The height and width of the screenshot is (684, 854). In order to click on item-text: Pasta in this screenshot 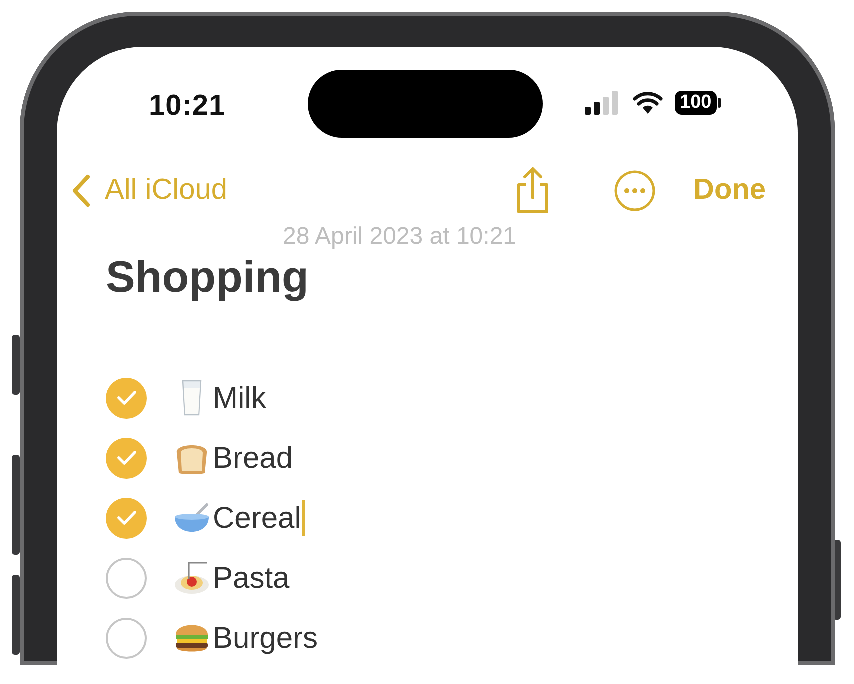, I will do `click(251, 578)`.